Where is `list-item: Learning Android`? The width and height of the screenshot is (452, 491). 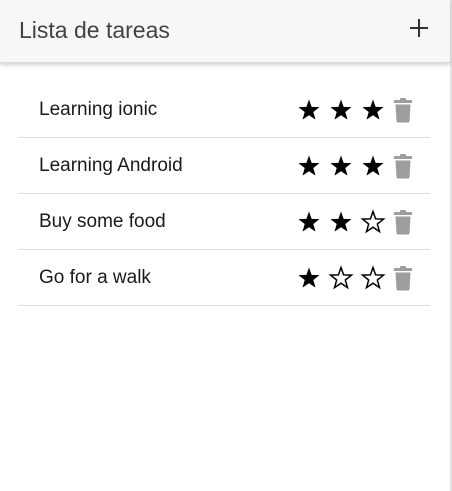
list-item: Learning Android is located at coordinates (224, 166).